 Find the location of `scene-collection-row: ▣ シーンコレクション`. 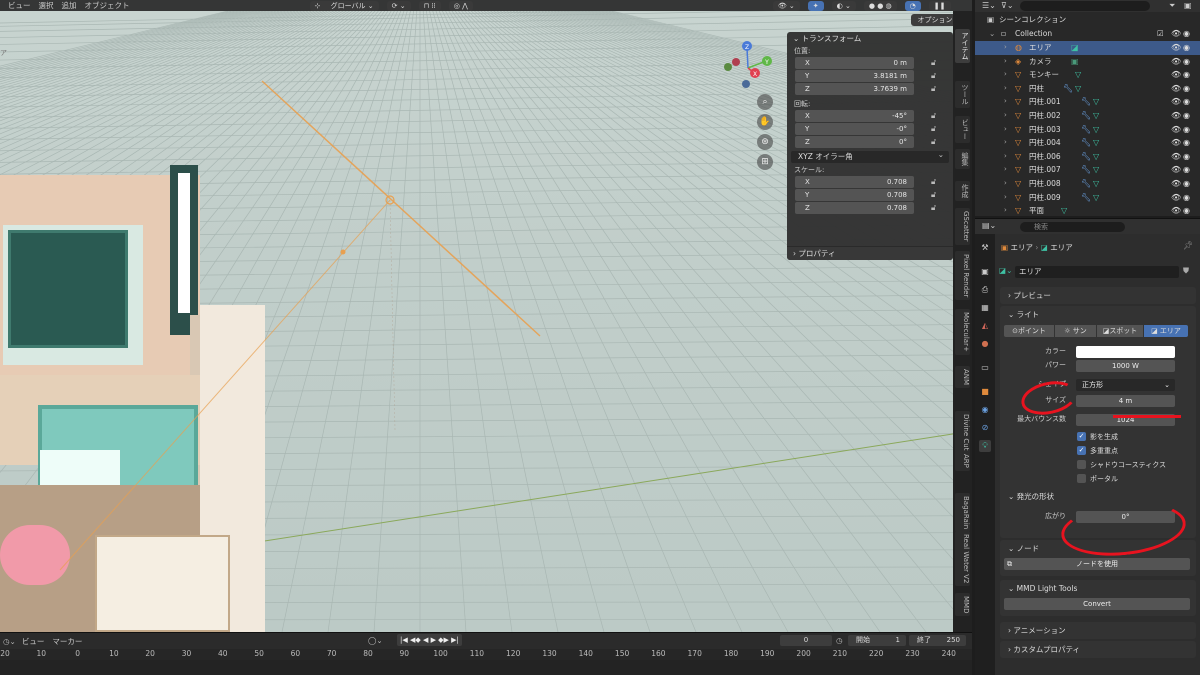

scene-collection-row: ▣ シーンコレクション is located at coordinates (1087, 20).